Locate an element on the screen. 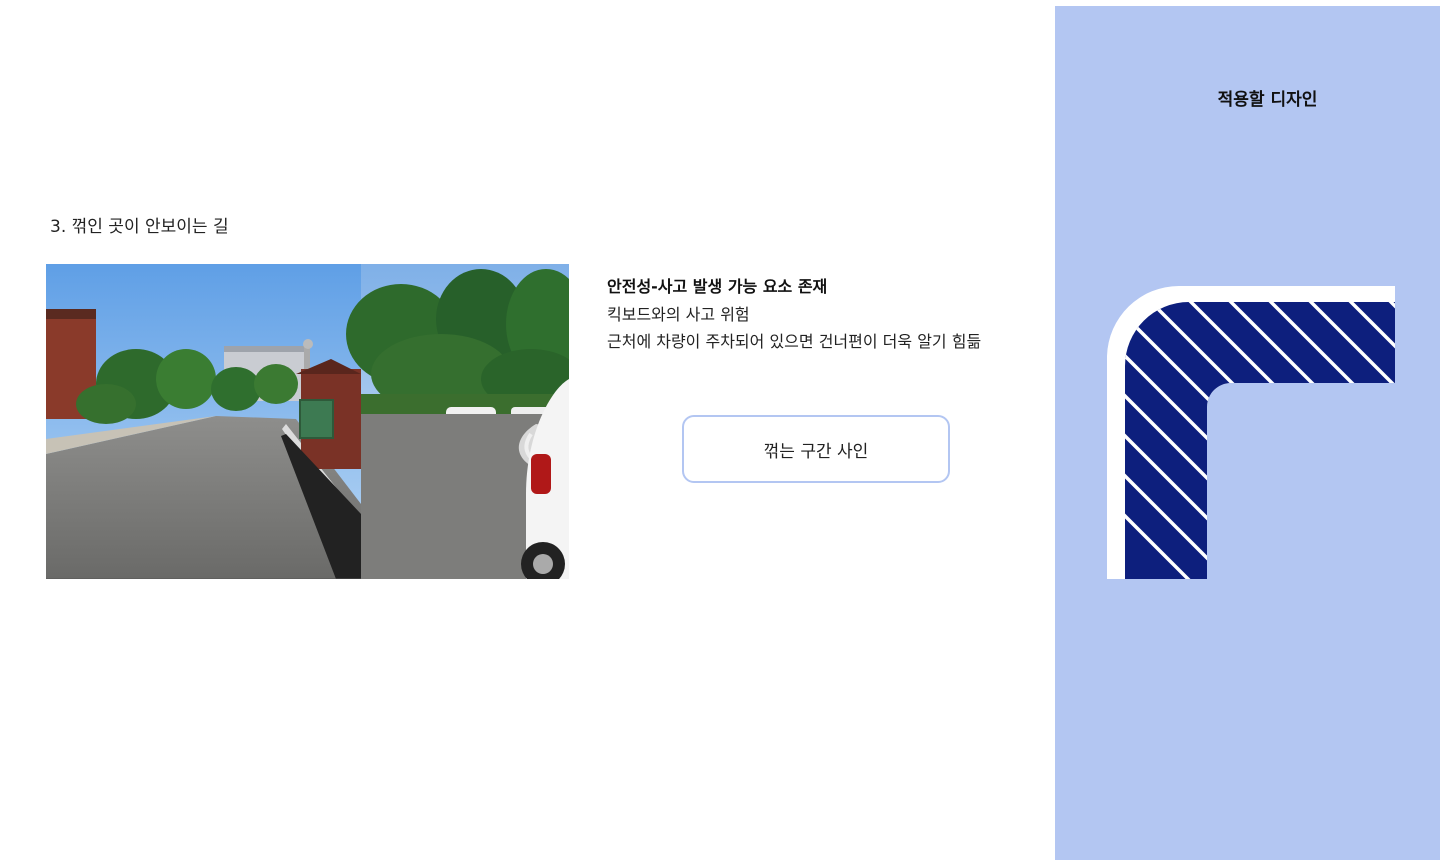  road-photos is located at coordinates (307, 421).